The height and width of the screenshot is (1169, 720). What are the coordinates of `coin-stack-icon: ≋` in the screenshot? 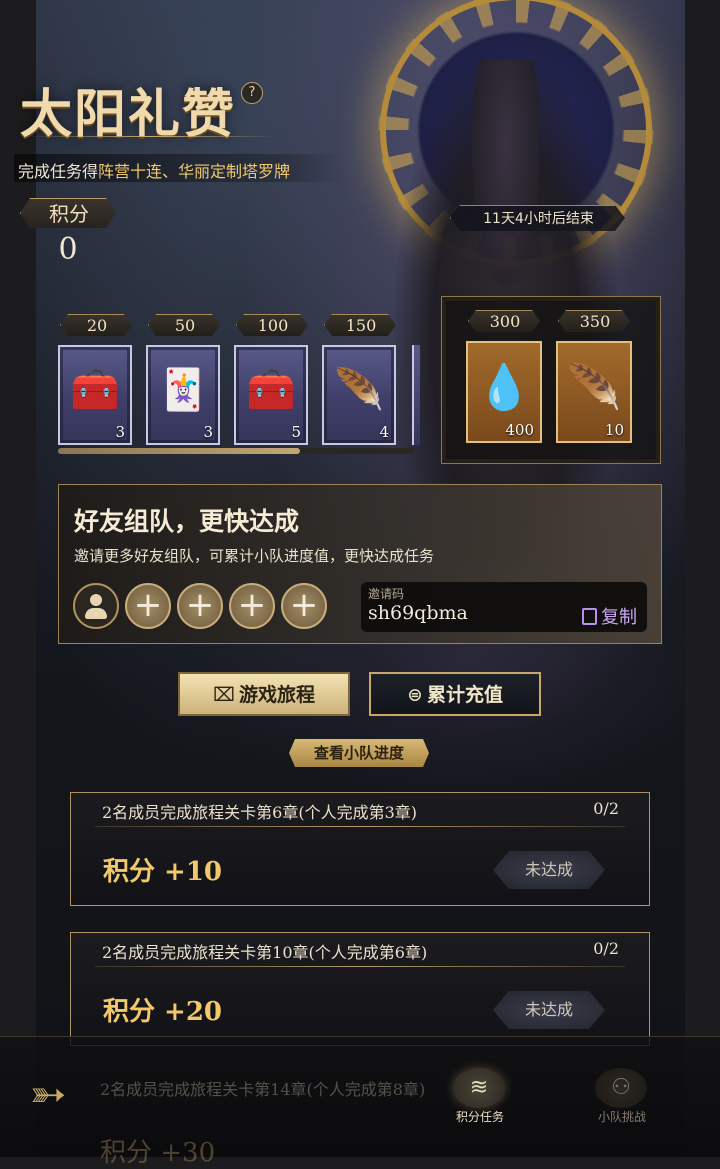 It's located at (479, 1088).